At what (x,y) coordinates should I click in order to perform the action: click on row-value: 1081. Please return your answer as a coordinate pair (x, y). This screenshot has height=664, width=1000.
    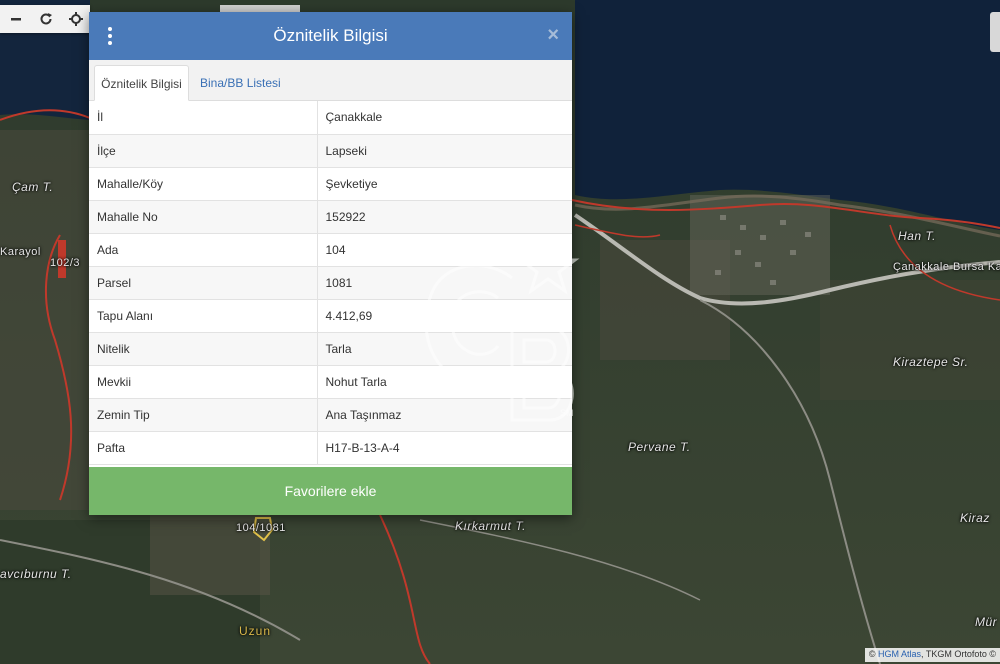
    Looking at the image, I should click on (444, 283).